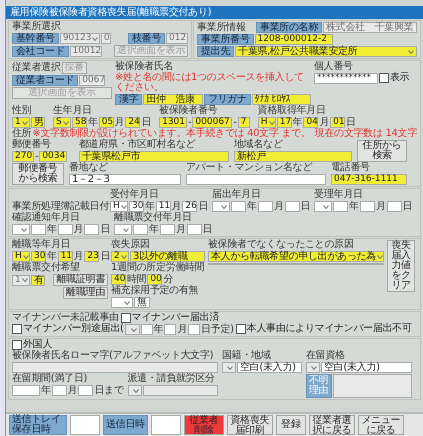 This screenshot has height=436, width=423. What do you see at coordinates (212, 122) in the screenshot?
I see `text-field: 000067` at bounding box center [212, 122].